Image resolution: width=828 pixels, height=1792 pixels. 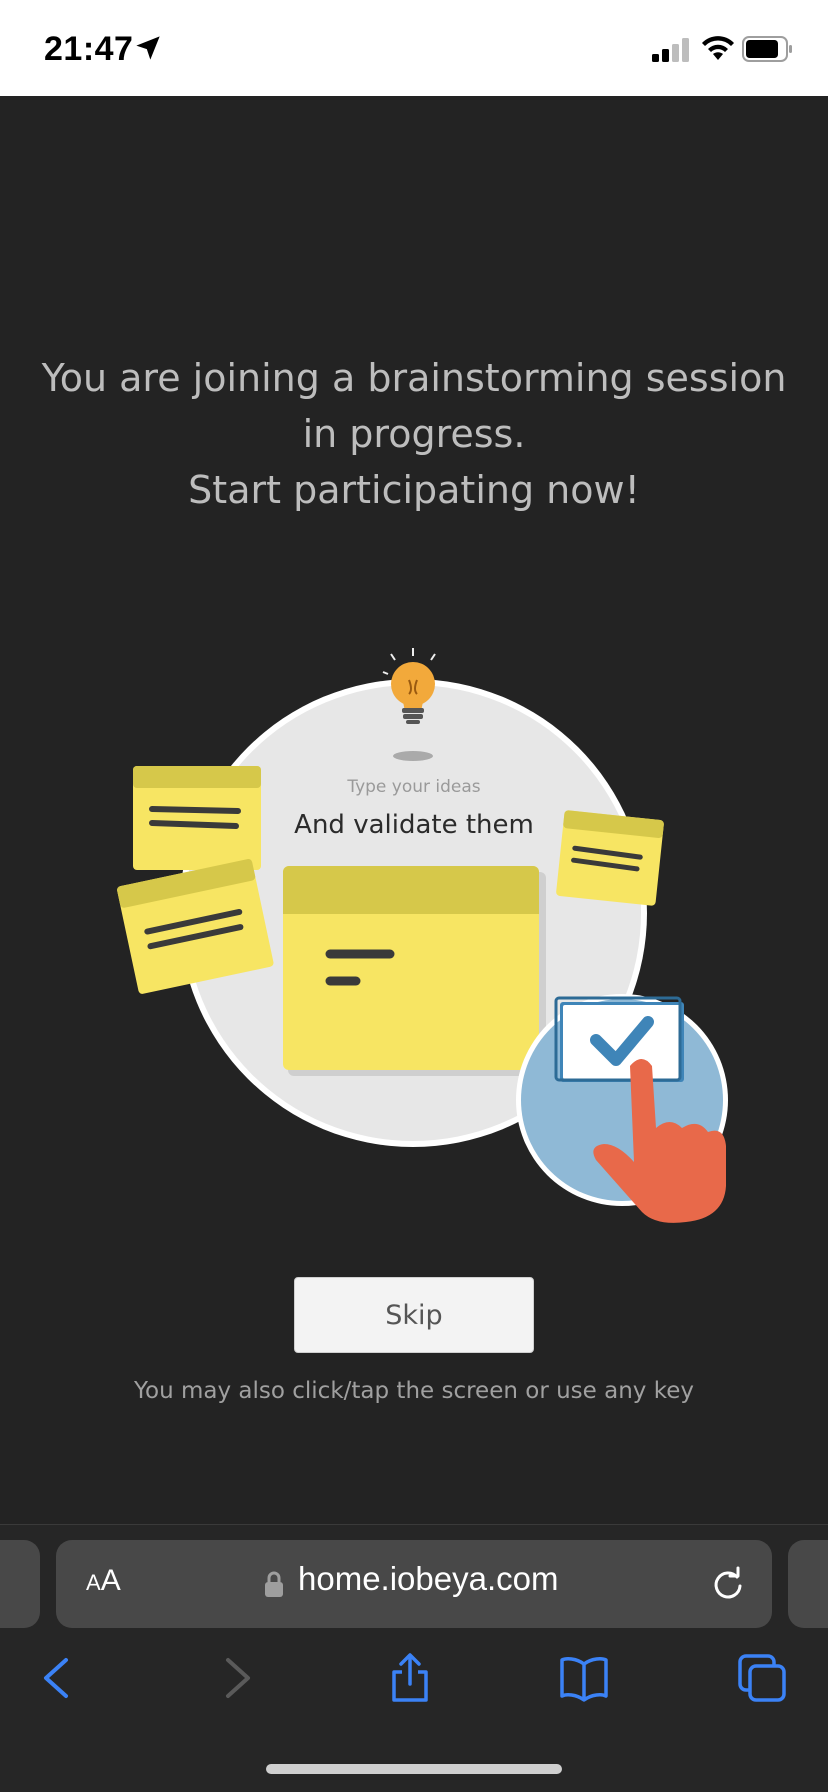 What do you see at coordinates (428, 1578) in the screenshot?
I see `url-text: home.iobeya.com` at bounding box center [428, 1578].